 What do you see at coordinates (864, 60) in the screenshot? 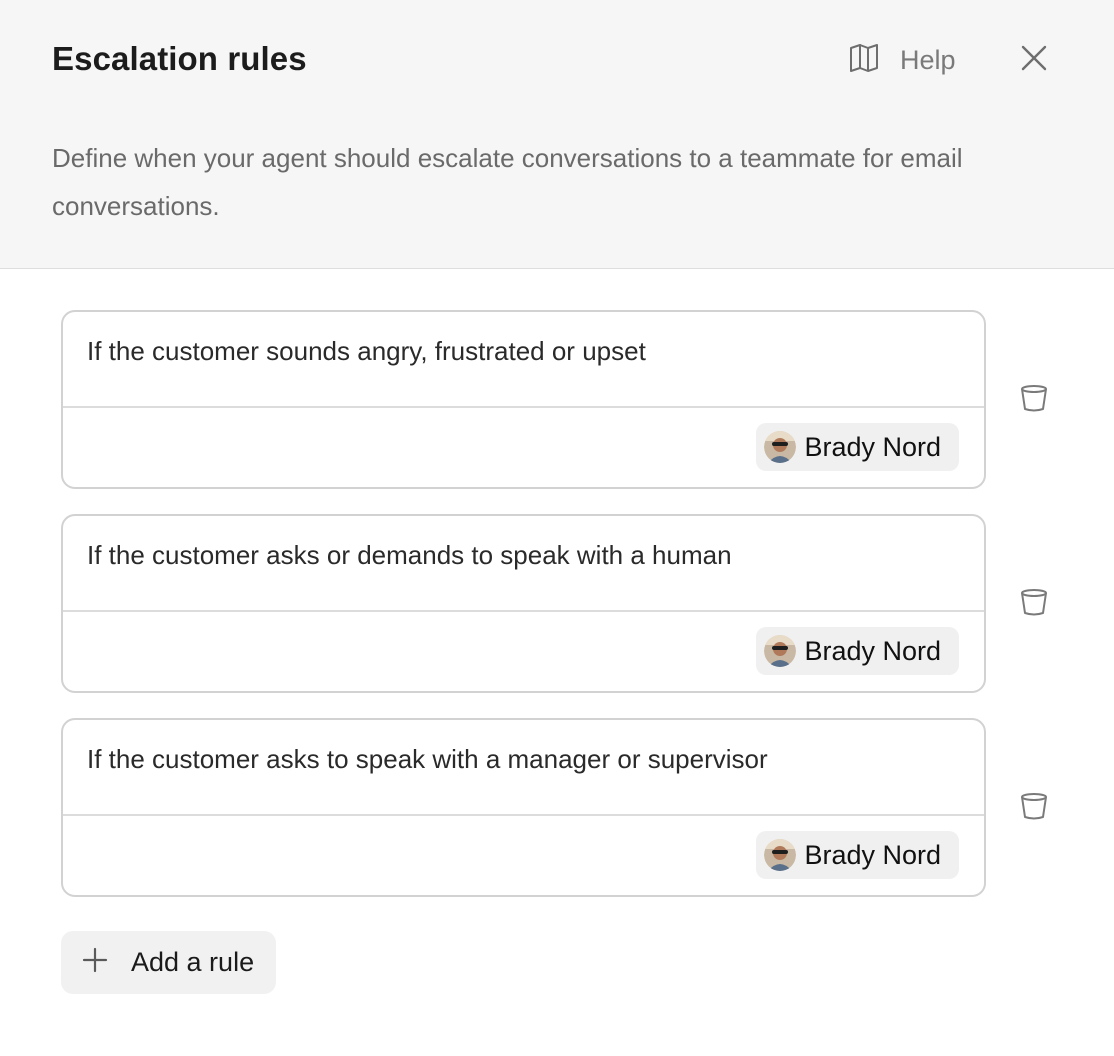
I see `book-icon` at bounding box center [864, 60].